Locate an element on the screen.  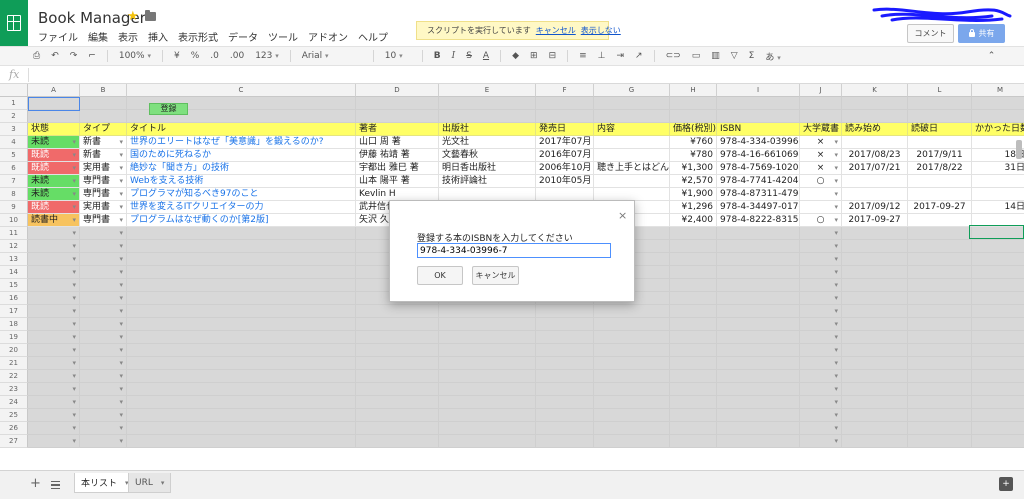
redo-icon: ↷ is located at coordinates (74, 56).